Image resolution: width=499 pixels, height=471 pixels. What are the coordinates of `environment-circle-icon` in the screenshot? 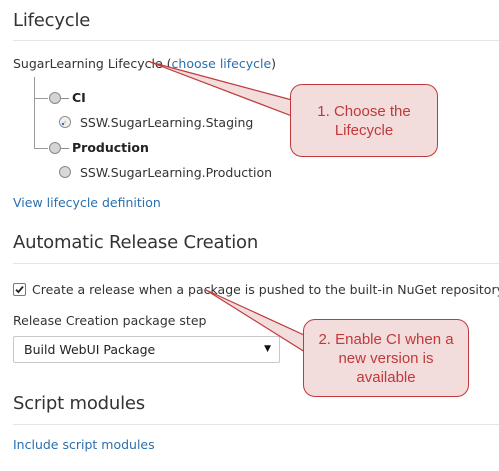 It's located at (65, 172).